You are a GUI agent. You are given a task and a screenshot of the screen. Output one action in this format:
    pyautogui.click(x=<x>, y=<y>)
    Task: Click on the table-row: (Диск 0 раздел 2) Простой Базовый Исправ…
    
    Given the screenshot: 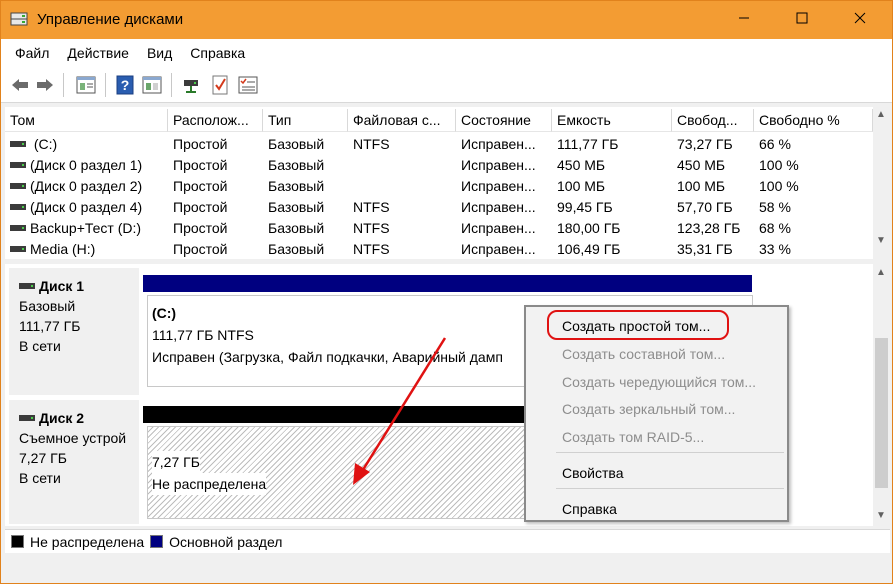 What is the action you would take?
    pyautogui.click(x=439, y=186)
    